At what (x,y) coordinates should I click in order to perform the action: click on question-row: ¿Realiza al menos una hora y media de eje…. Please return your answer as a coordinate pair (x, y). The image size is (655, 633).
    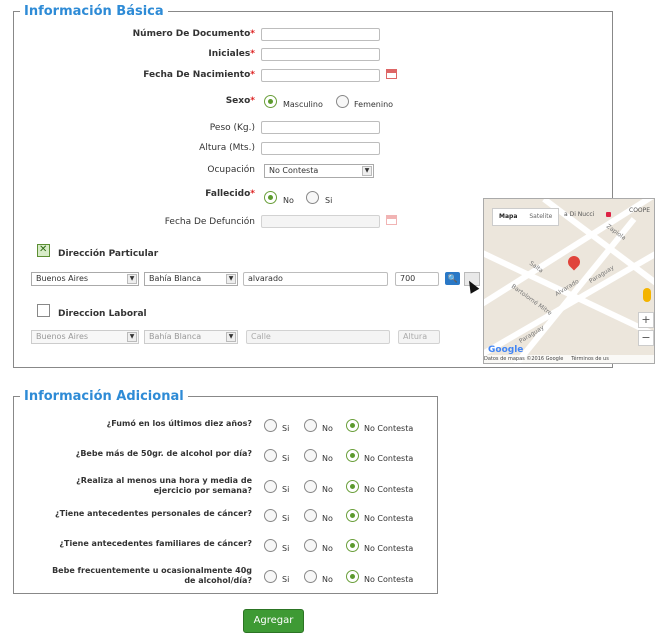
    Looking at the image, I should click on (126, 488).